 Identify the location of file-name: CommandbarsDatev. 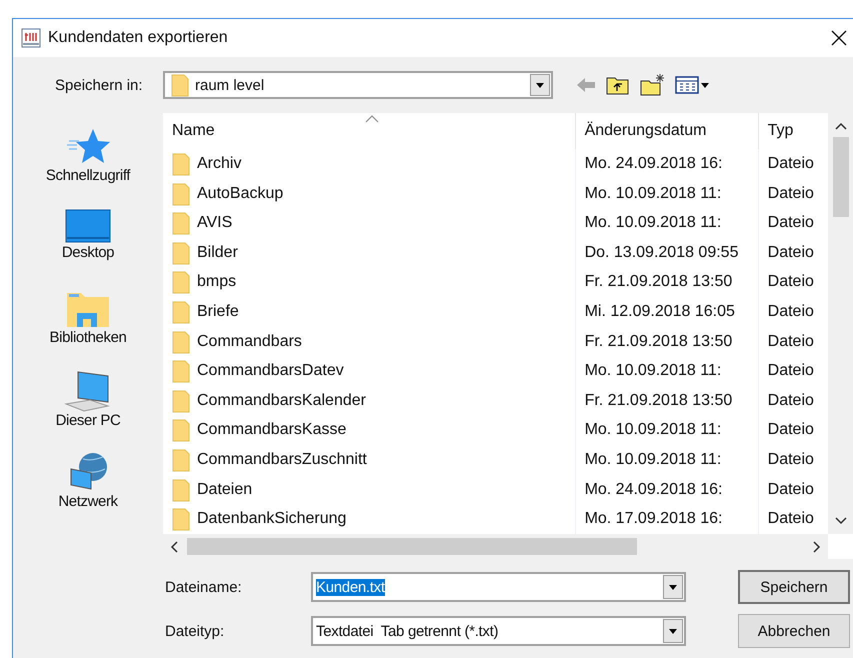
(270, 371).